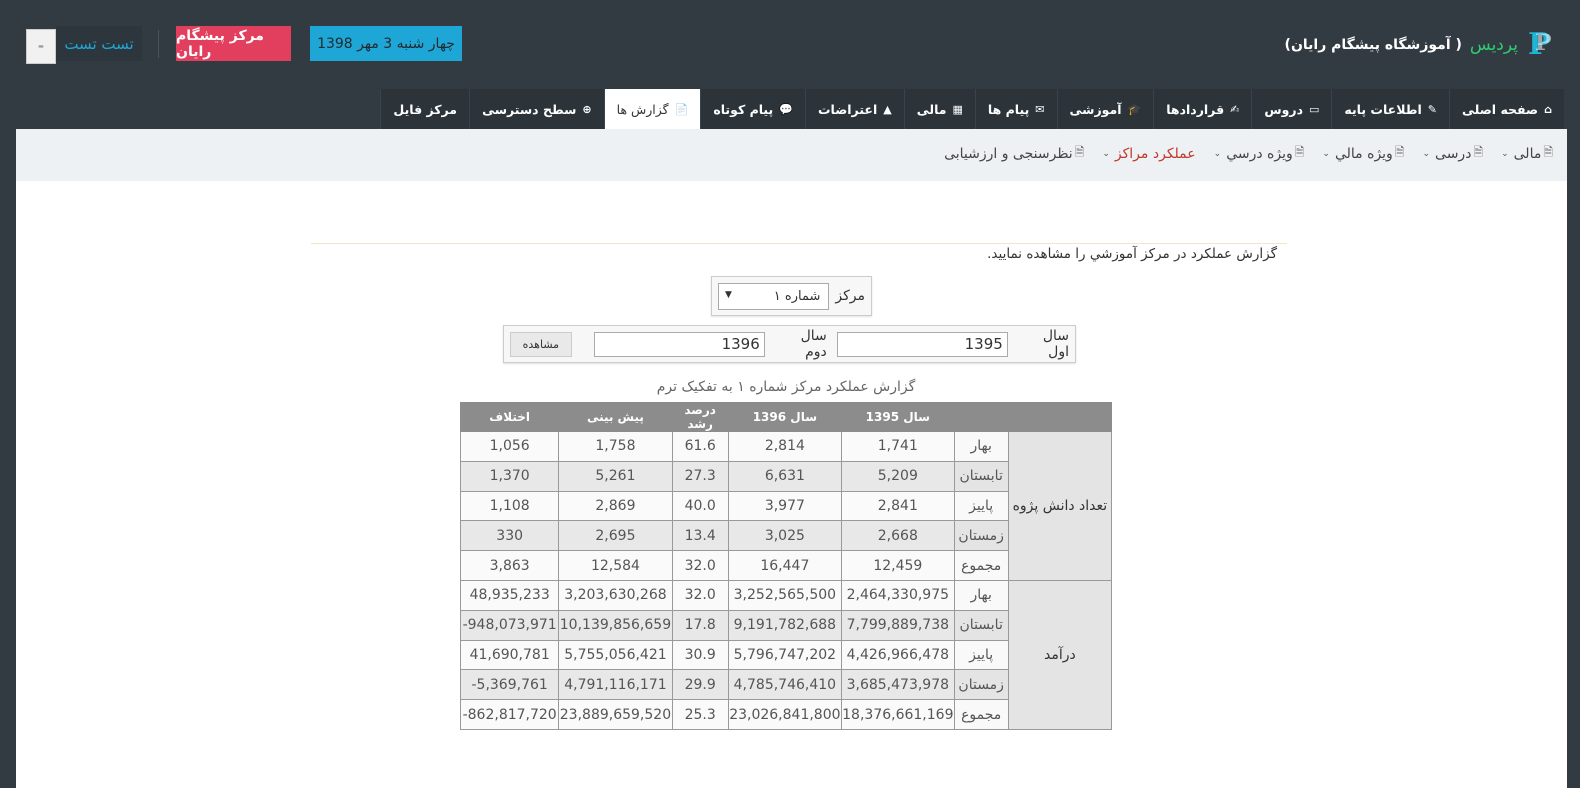  I want to click on year1-label: سال اول, so click(1055, 344).